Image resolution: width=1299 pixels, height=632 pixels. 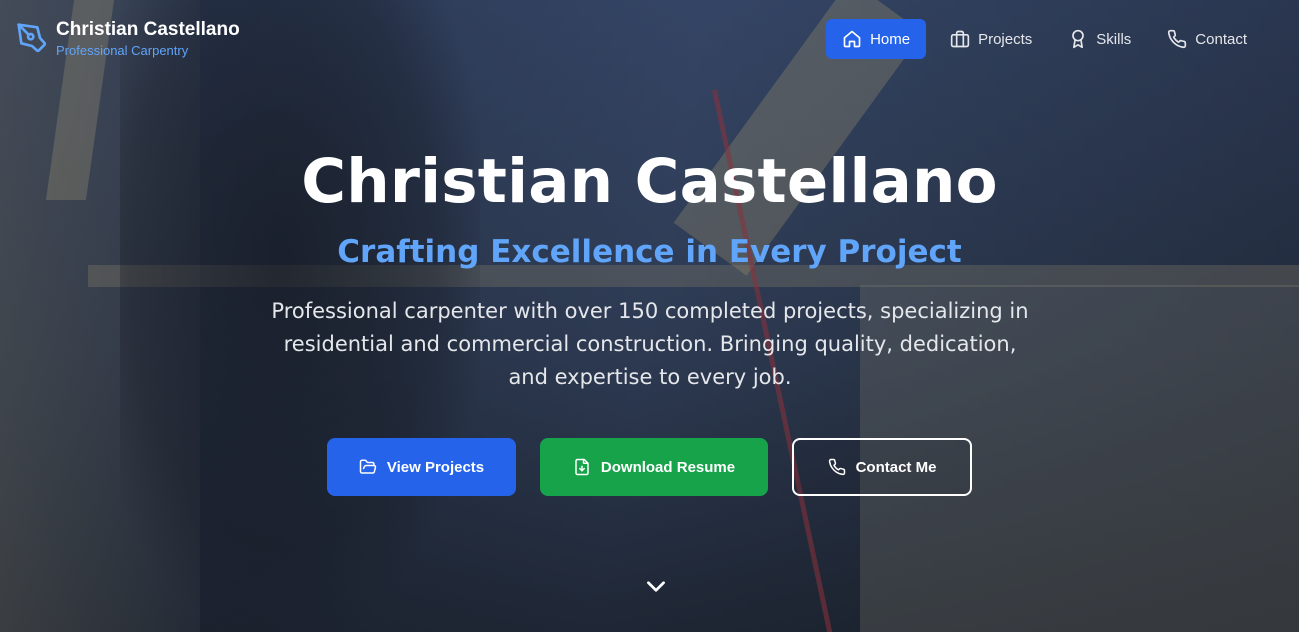 I want to click on nav-item-label: Home, so click(x=890, y=39).